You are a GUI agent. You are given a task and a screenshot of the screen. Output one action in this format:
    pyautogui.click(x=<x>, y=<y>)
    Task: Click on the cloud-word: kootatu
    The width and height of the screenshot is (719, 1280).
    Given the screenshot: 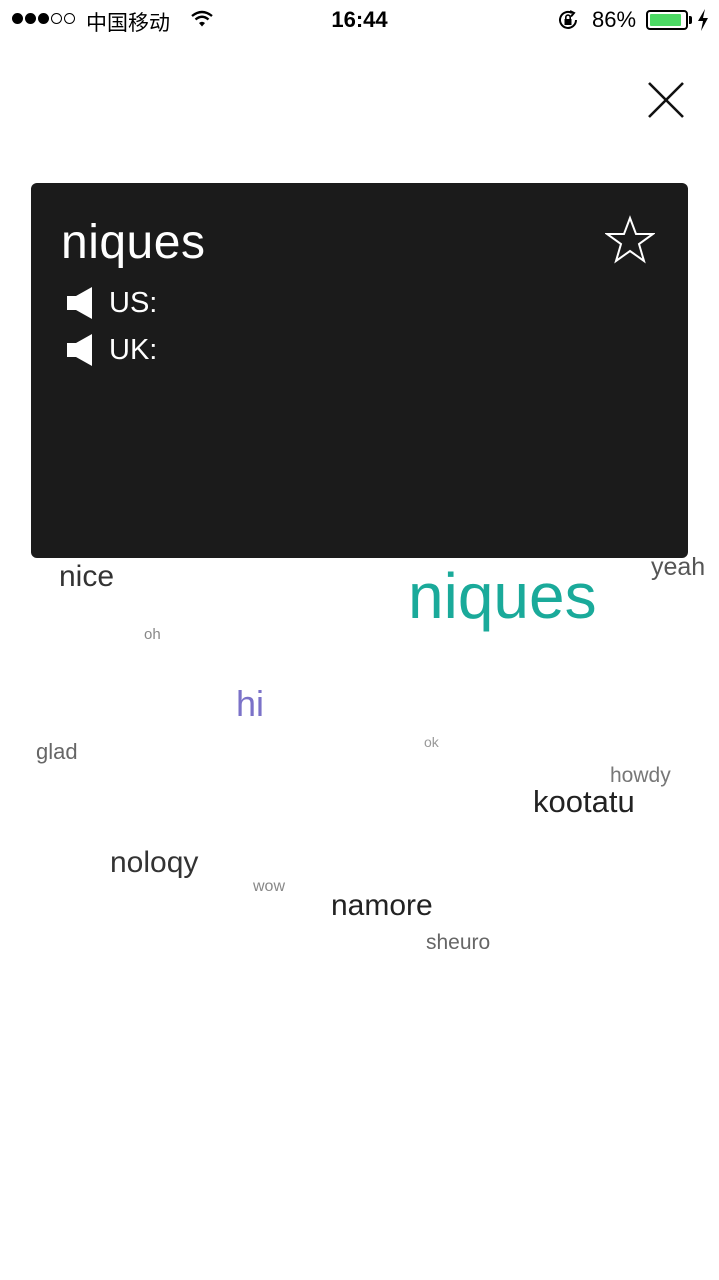 What is the action you would take?
    pyautogui.click(x=584, y=801)
    